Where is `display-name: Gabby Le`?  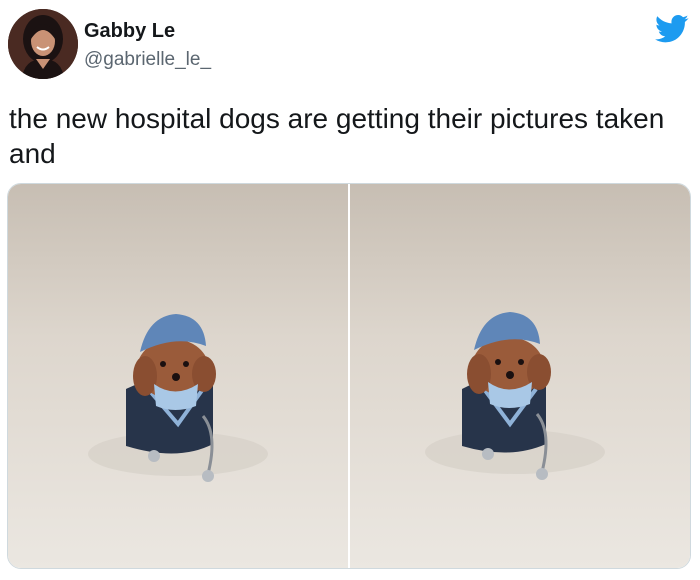 display-name: Gabby Le is located at coordinates (129, 31).